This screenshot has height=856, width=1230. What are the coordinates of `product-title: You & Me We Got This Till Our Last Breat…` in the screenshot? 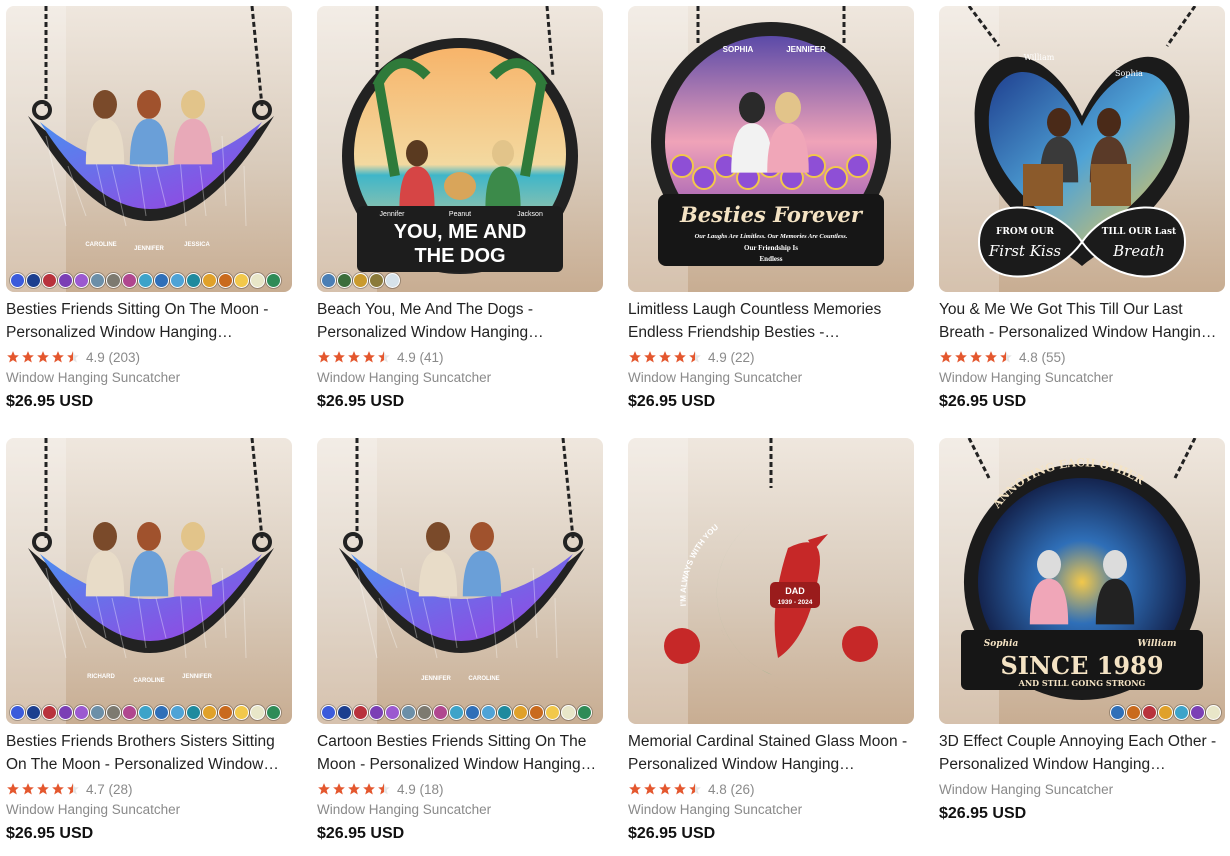 It's located at (1082, 321).